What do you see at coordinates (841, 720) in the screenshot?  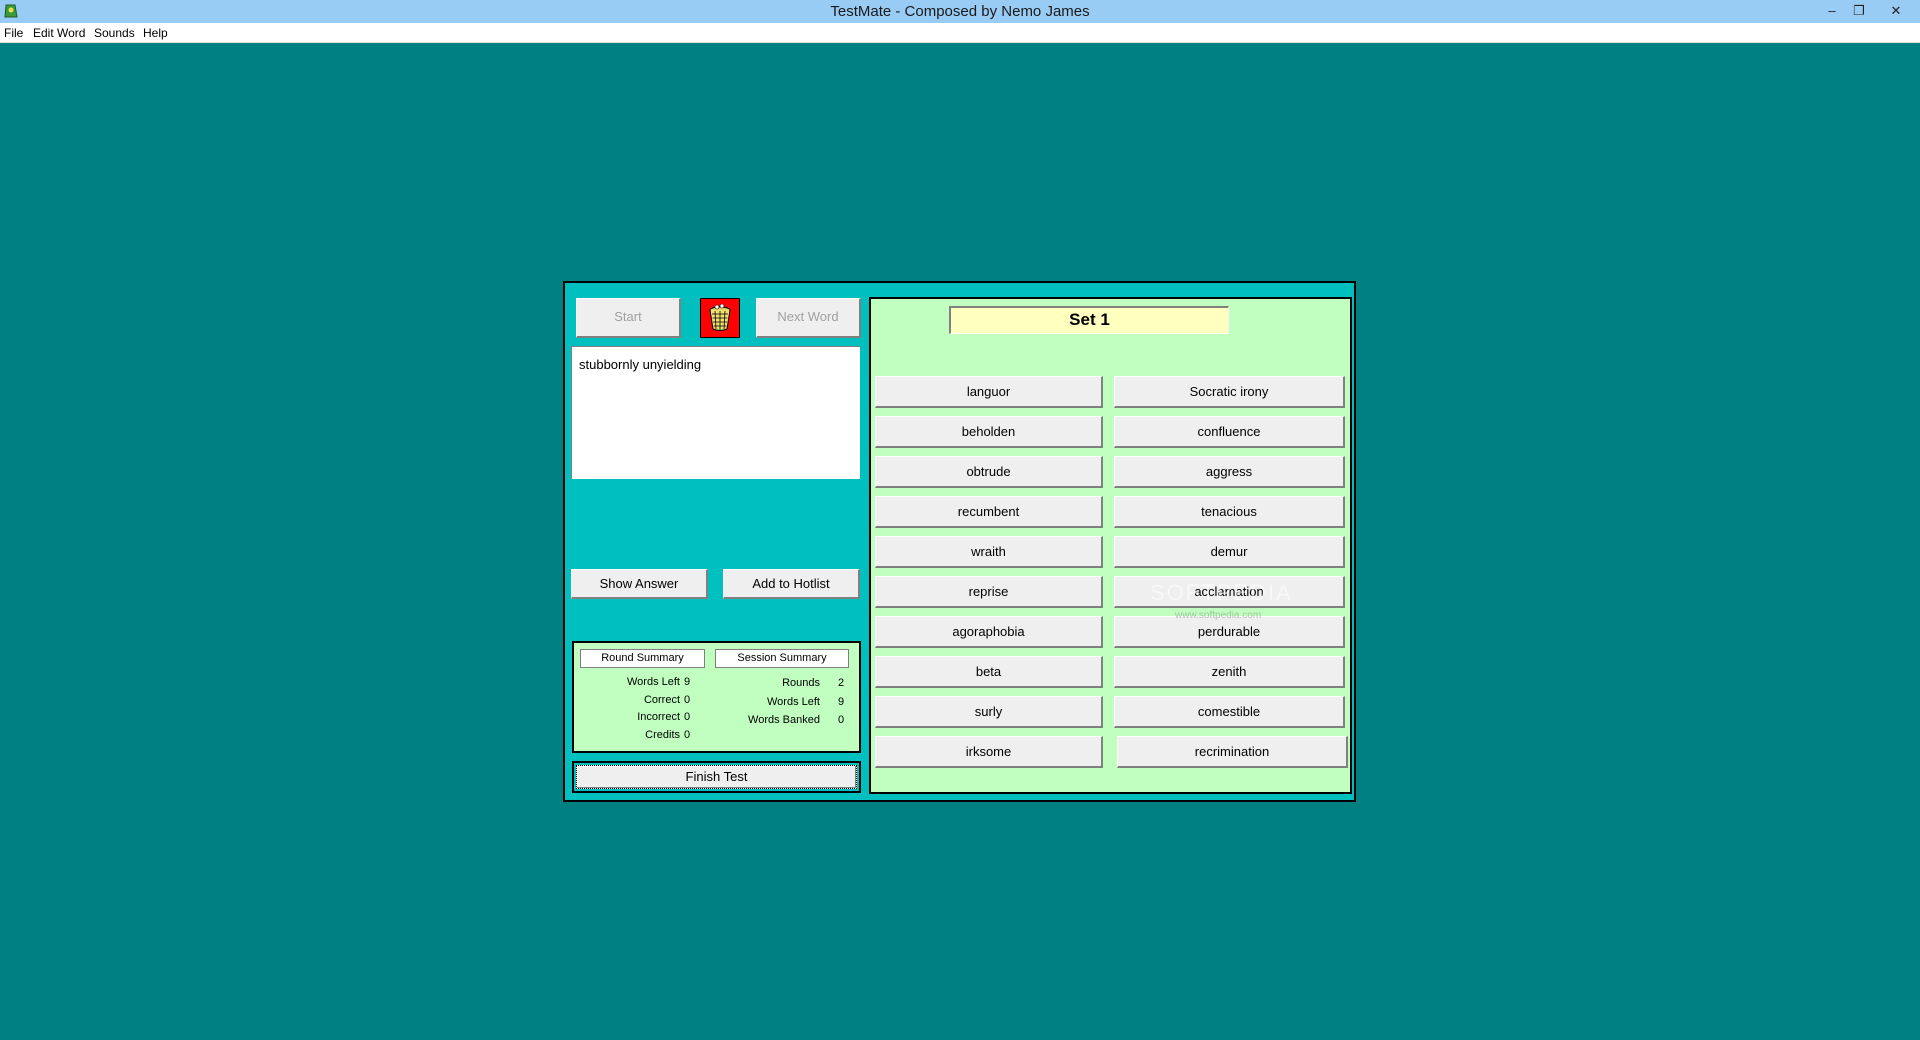 I see `session-words-banked-value: 0` at bounding box center [841, 720].